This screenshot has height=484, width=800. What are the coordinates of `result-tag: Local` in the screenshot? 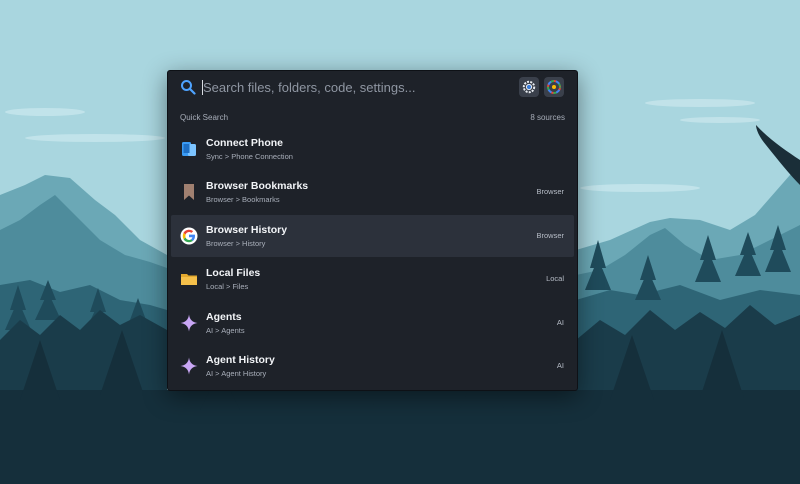 It's located at (555, 279).